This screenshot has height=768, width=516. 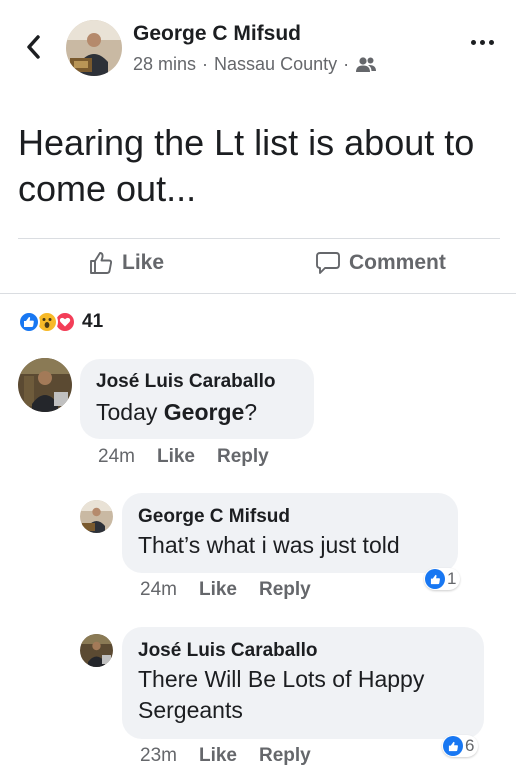 I want to click on comment-reaction-badge: 1, so click(x=442, y=579).